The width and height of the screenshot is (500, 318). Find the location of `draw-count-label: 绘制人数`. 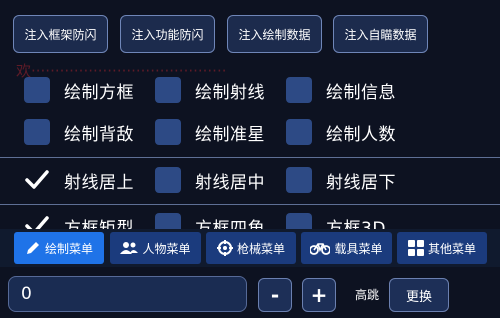

draw-count-label: 绘制人数 is located at coordinates (361, 134).